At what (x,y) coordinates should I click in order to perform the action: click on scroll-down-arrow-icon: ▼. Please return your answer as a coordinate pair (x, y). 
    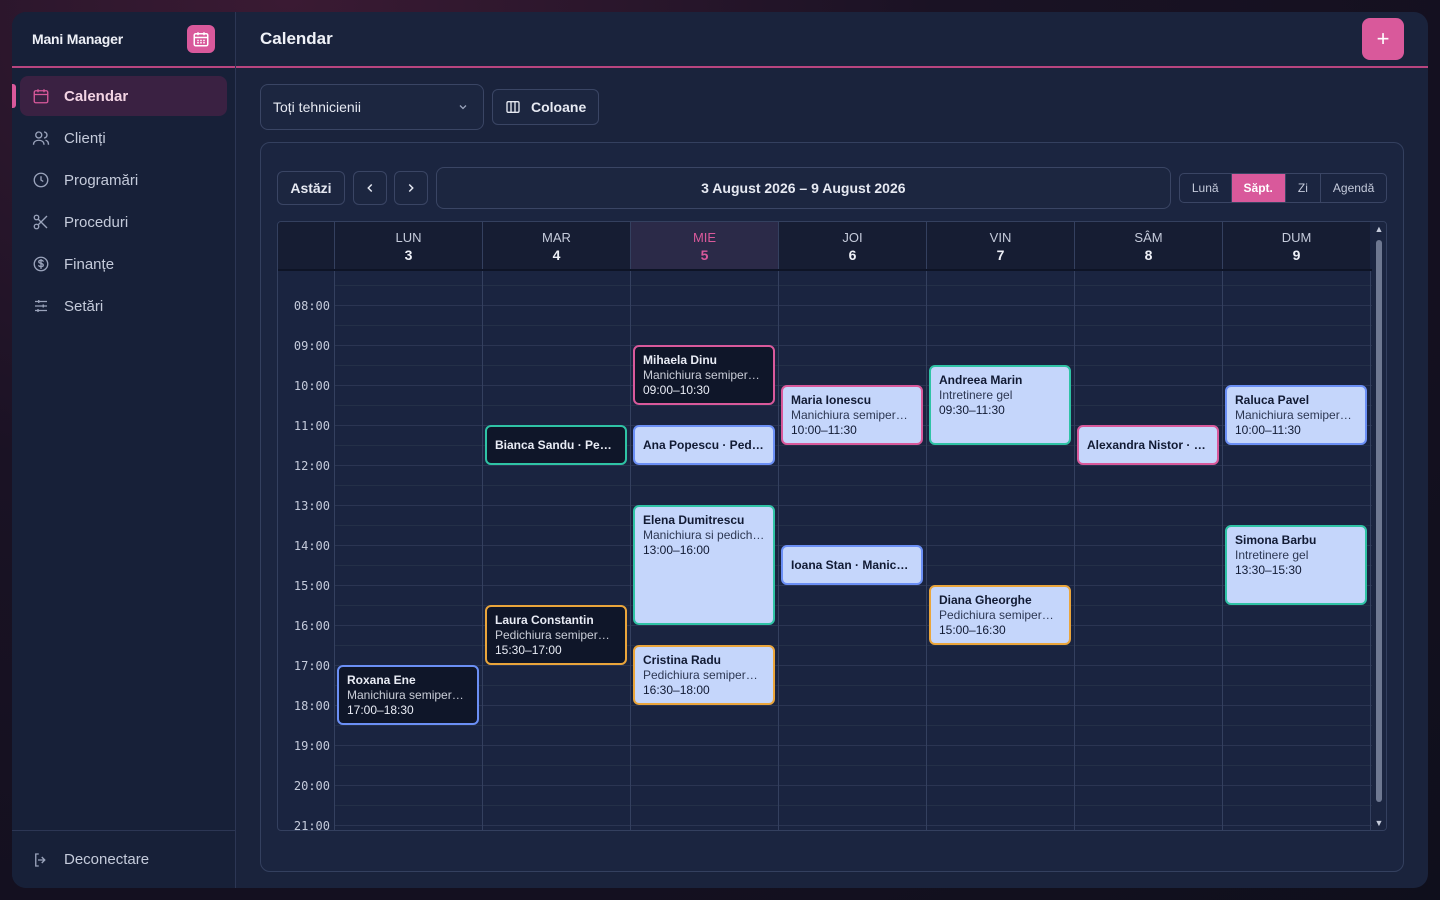
    Looking at the image, I should click on (1379, 823).